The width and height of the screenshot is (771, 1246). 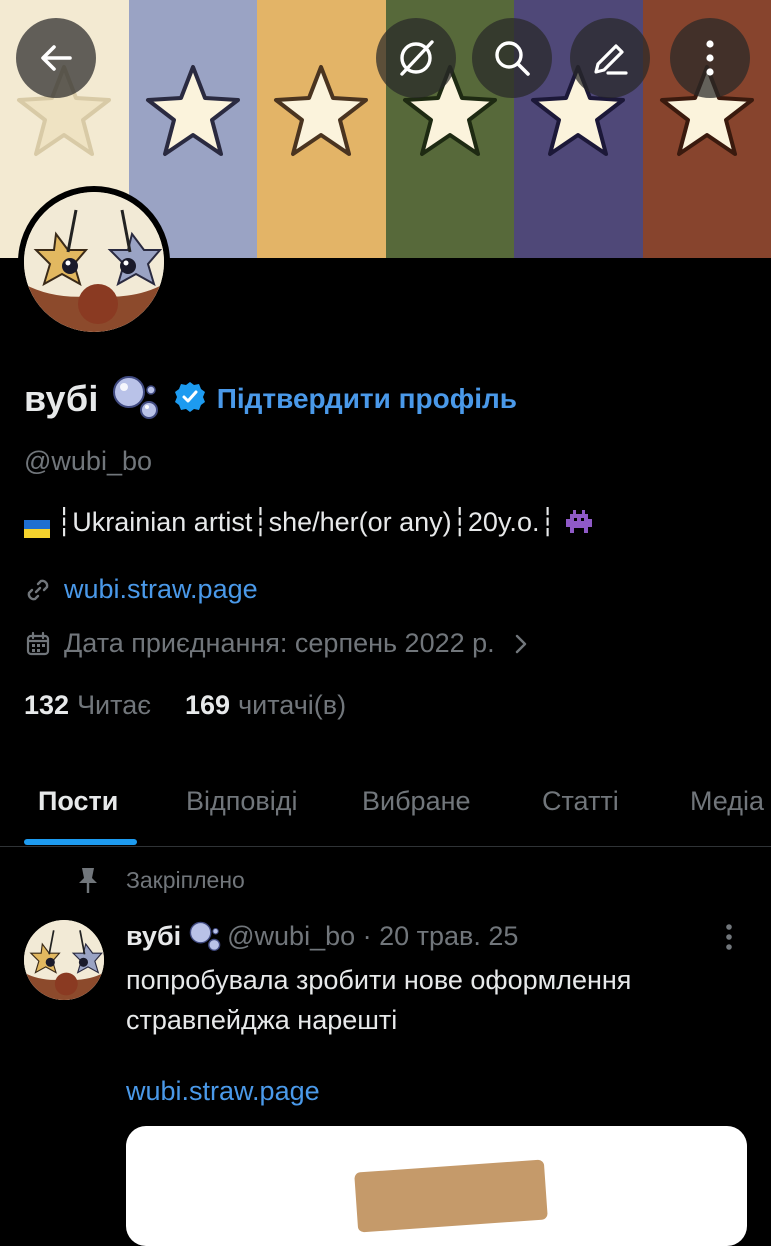 I want to click on followers-stat: 169 читачі(в), so click(x=265, y=705).